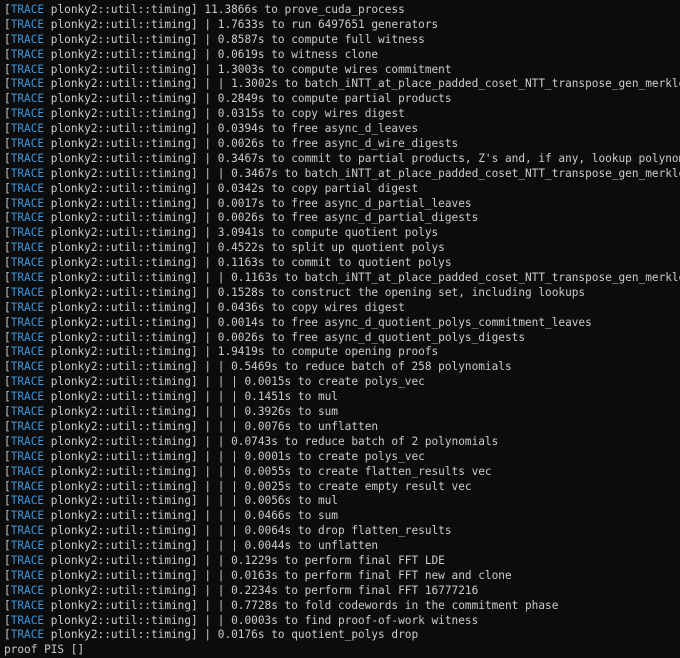  What do you see at coordinates (321, 24) in the screenshot?
I see `log-message: | 1.7633s to run 6497651 generators` at bounding box center [321, 24].